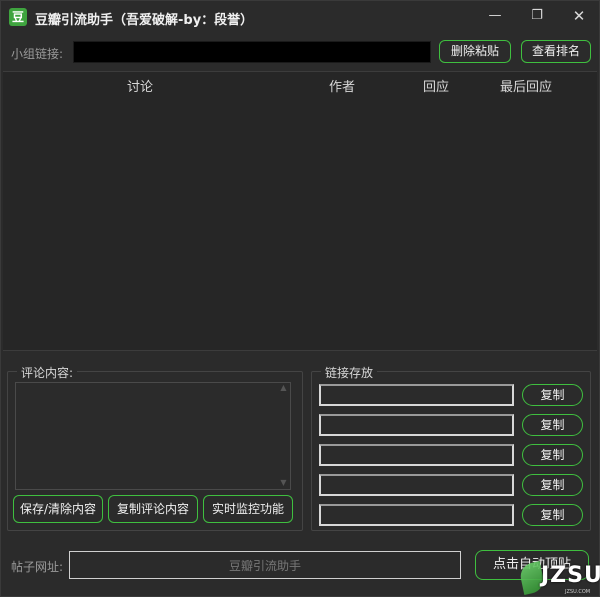 This screenshot has height=597, width=600. I want to click on copy-link-button-3: 复制, so click(552, 455).